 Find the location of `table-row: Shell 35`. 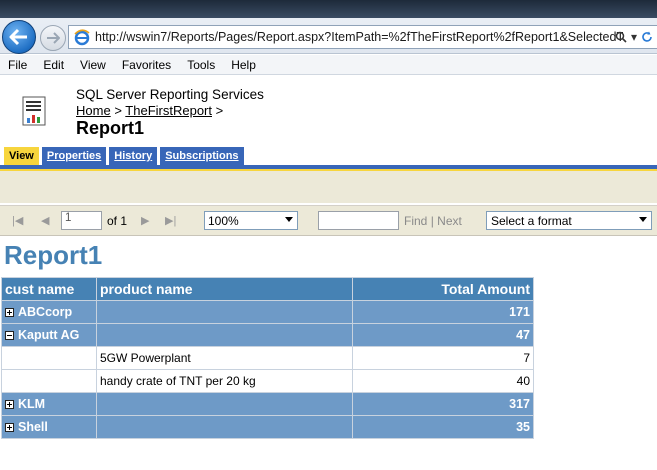

table-row: Shell 35 is located at coordinates (267, 427).